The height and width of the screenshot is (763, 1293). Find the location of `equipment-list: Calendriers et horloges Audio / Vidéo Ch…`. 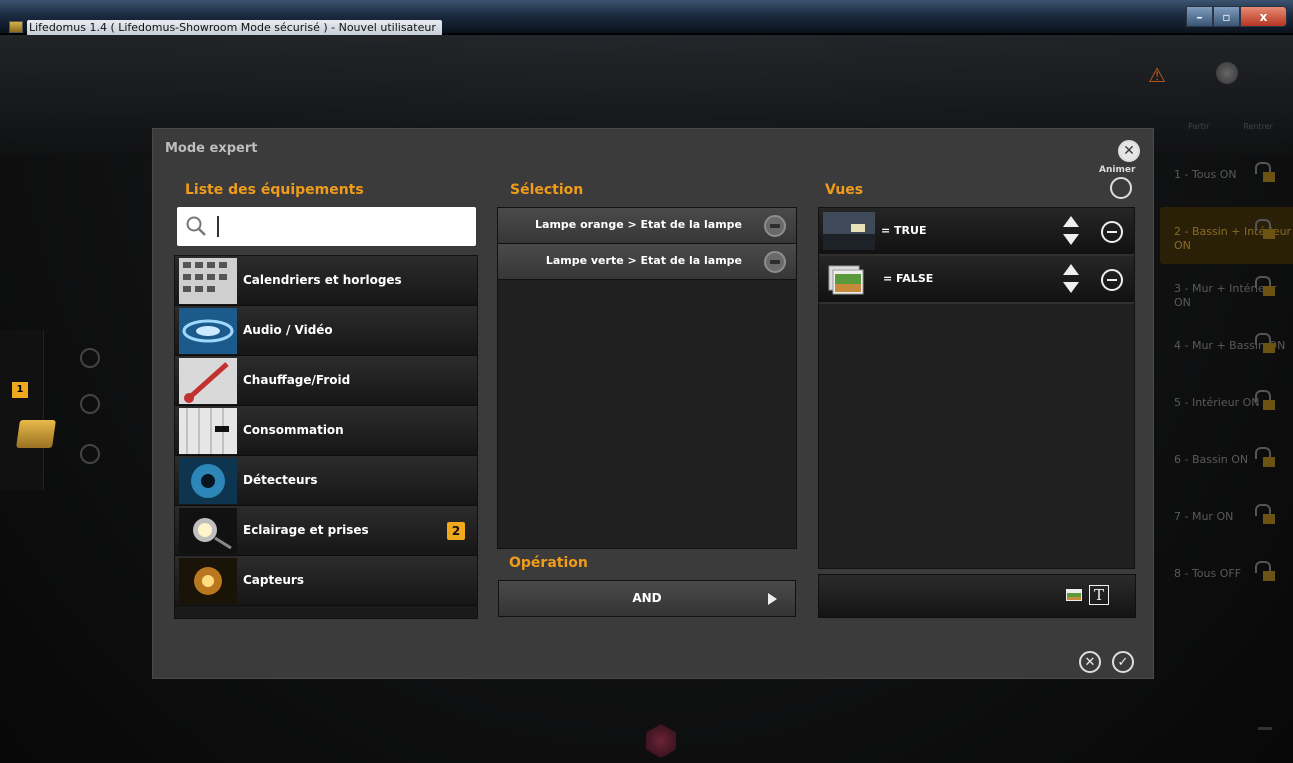

equipment-list: Calendriers et horloges Audio / Vidéo Ch… is located at coordinates (326, 437).